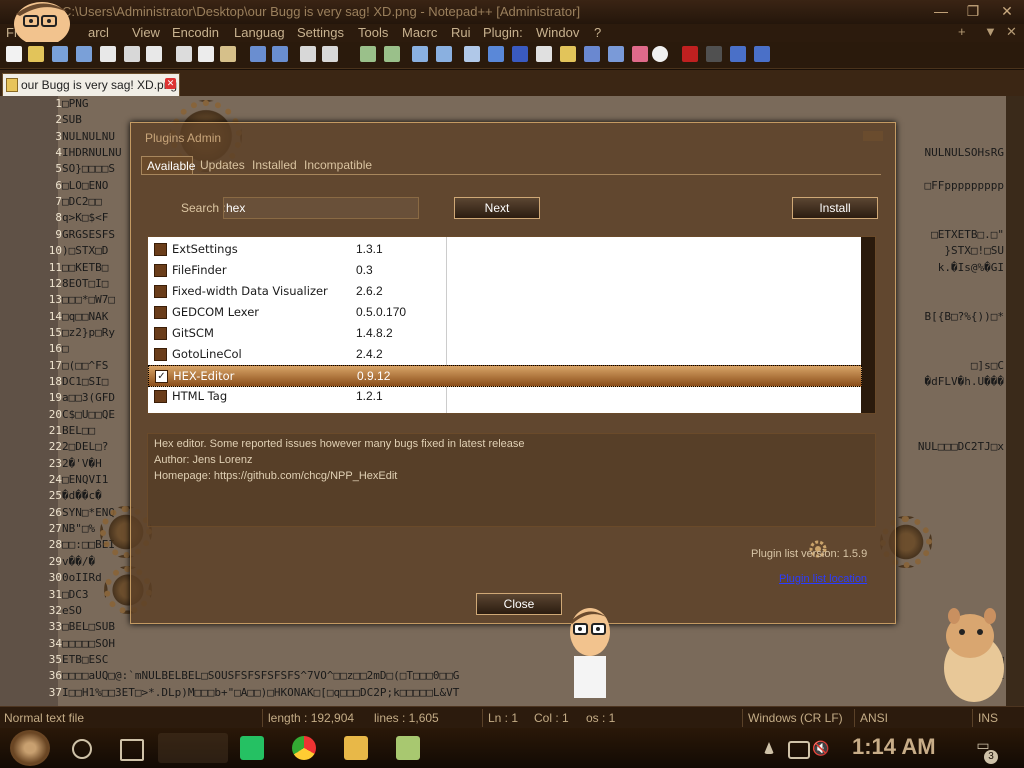 Image resolution: width=1024 pixels, height=768 pixels. What do you see at coordinates (193, 748) in the screenshot?
I see `taskbar-slot` at bounding box center [193, 748].